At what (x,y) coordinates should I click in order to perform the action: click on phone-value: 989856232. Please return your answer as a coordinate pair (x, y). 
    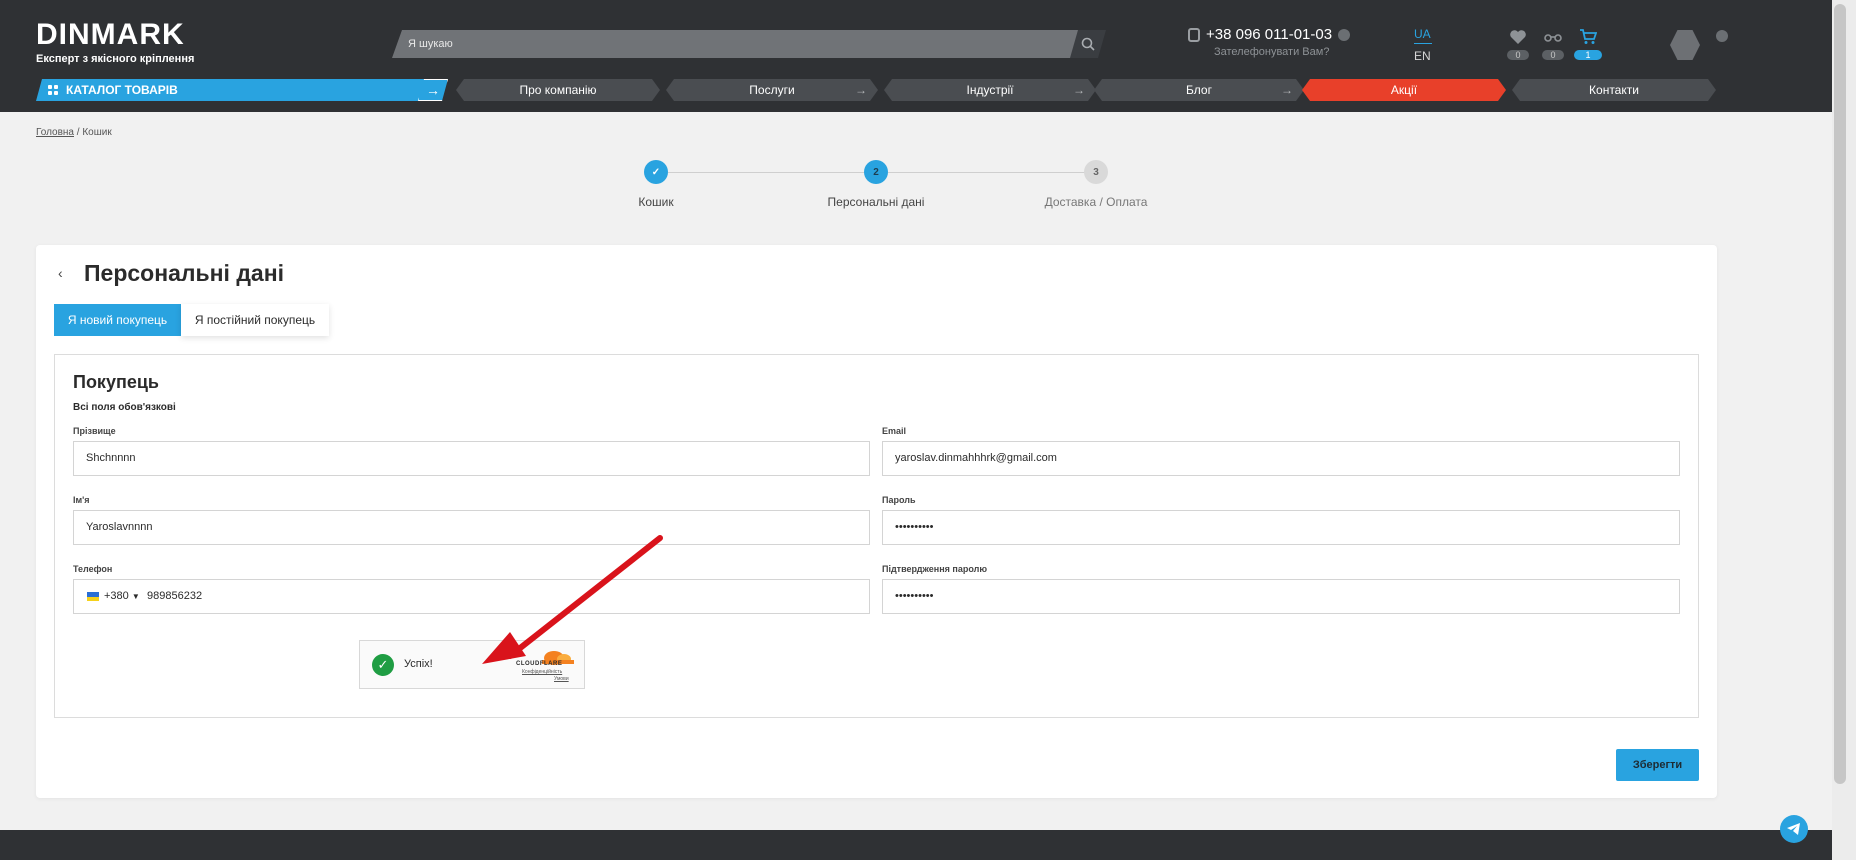
    Looking at the image, I should click on (175, 596).